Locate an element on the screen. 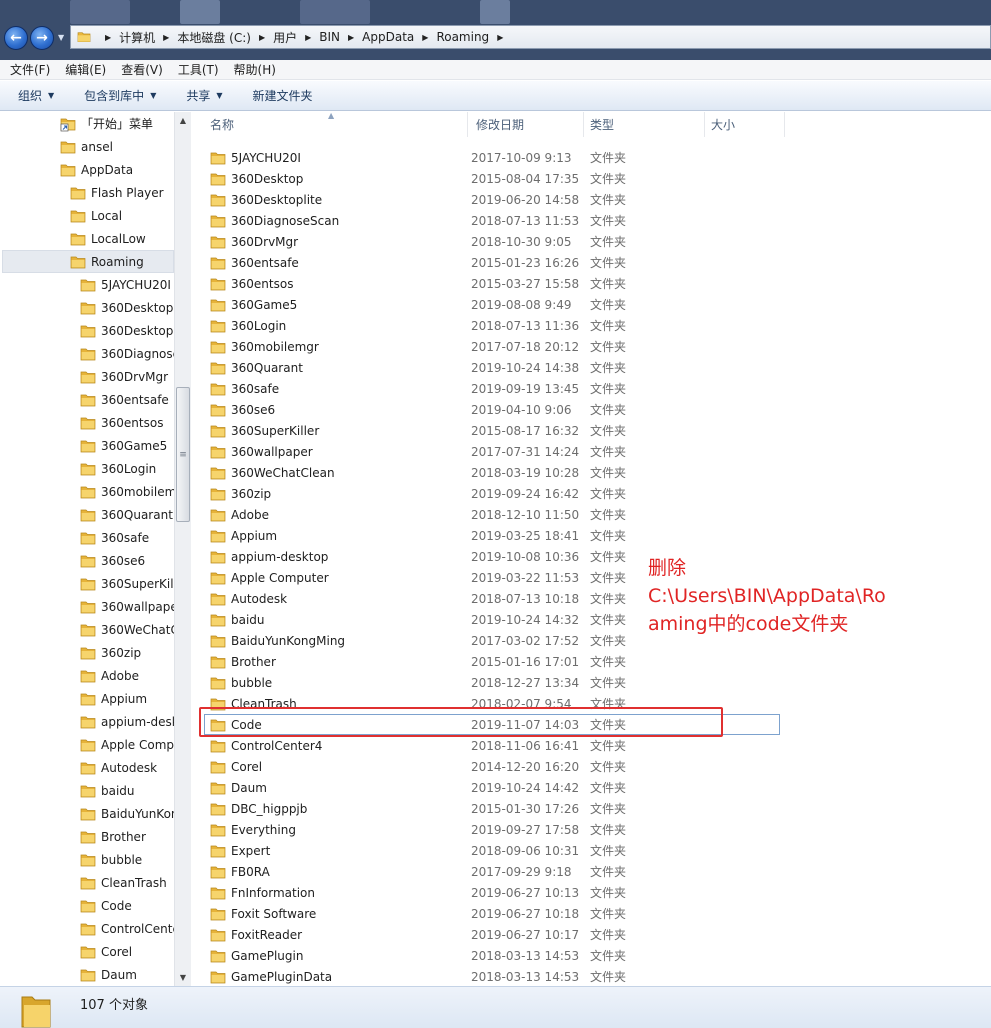  tree-item: Corel is located at coordinates (106, 951).